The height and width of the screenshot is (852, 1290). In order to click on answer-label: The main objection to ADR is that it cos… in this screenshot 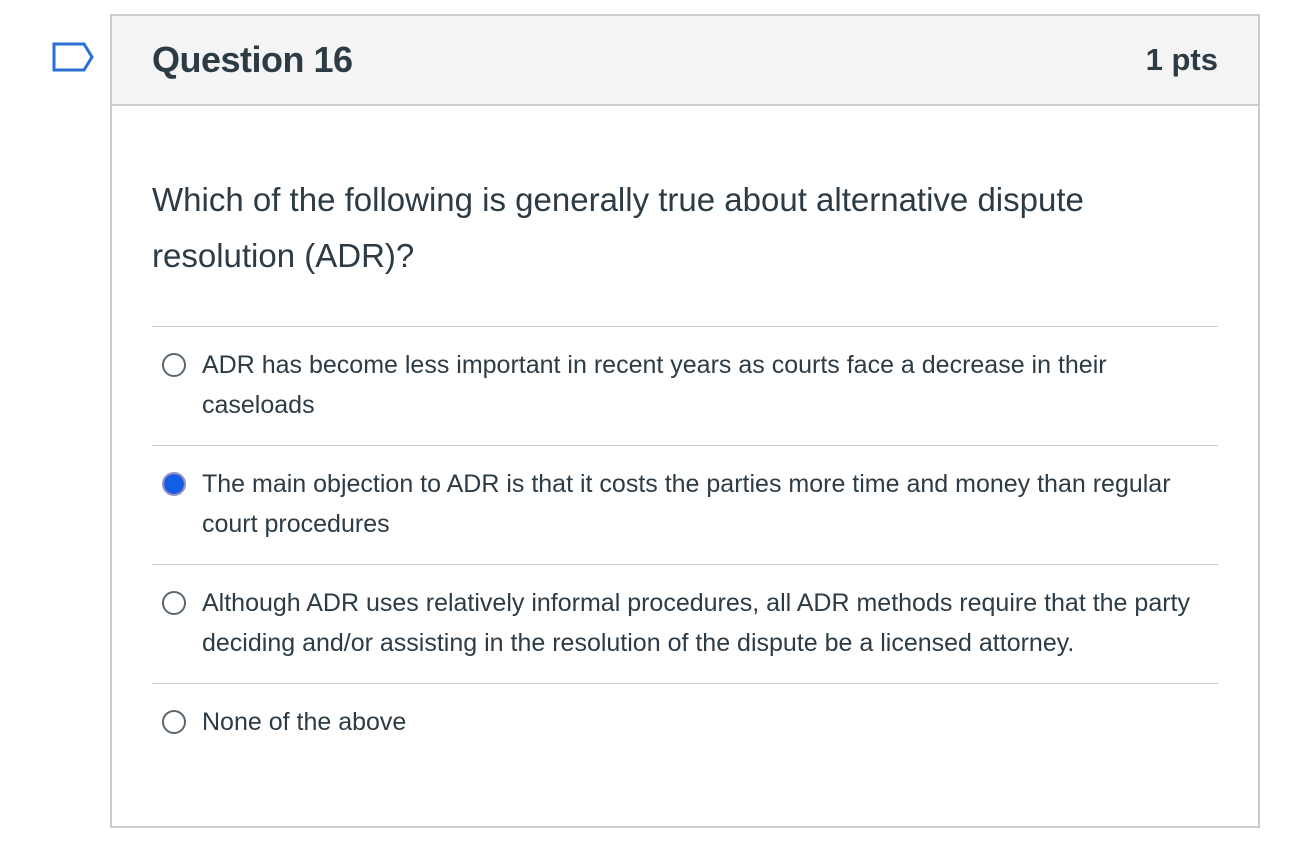, I will do `click(702, 504)`.